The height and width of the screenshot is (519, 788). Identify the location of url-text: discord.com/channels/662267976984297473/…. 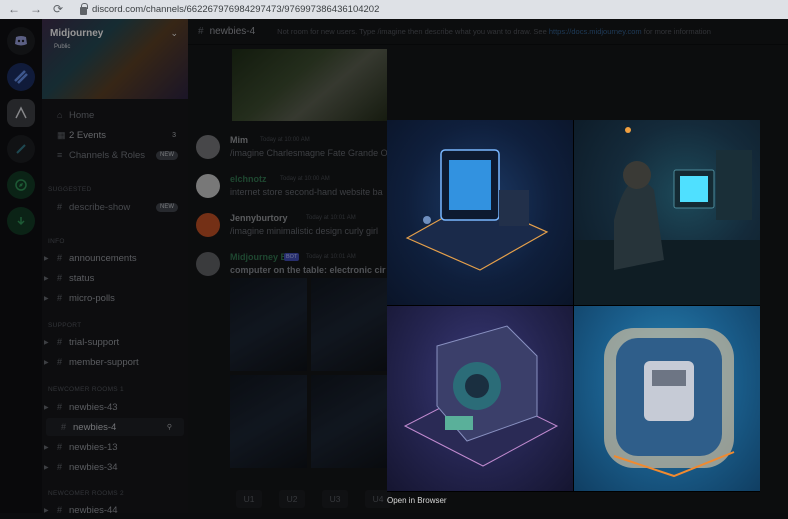
(236, 9).